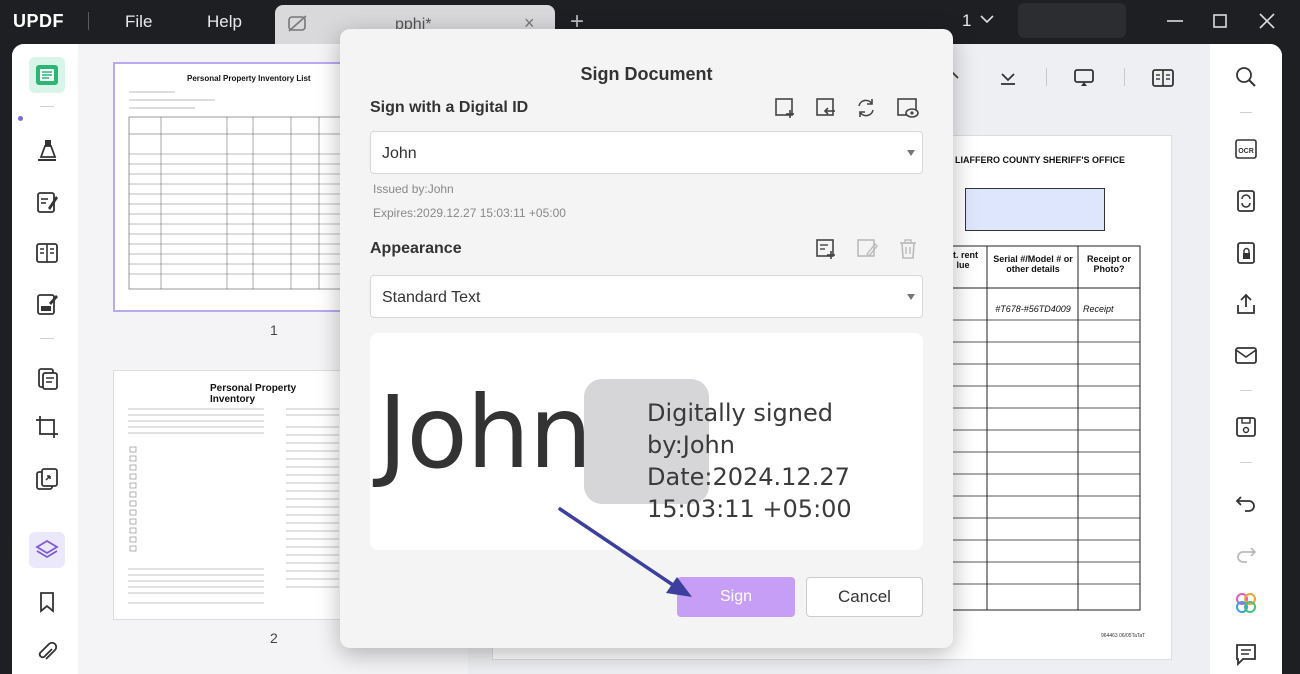 The width and height of the screenshot is (1300, 674). I want to click on digital-id-value: John, so click(399, 153).